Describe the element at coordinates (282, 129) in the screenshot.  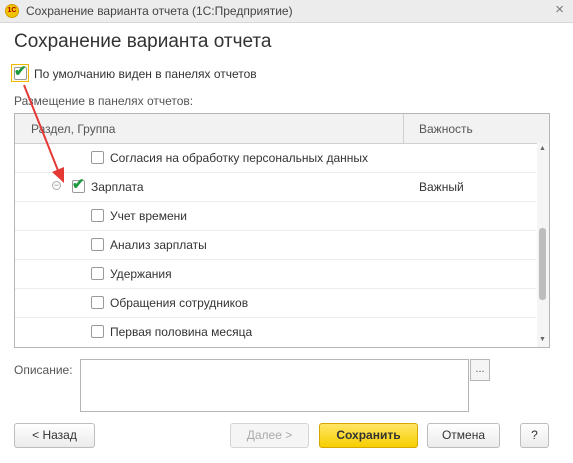
I see `tree-header: Раздел, Группа Важность` at that location.